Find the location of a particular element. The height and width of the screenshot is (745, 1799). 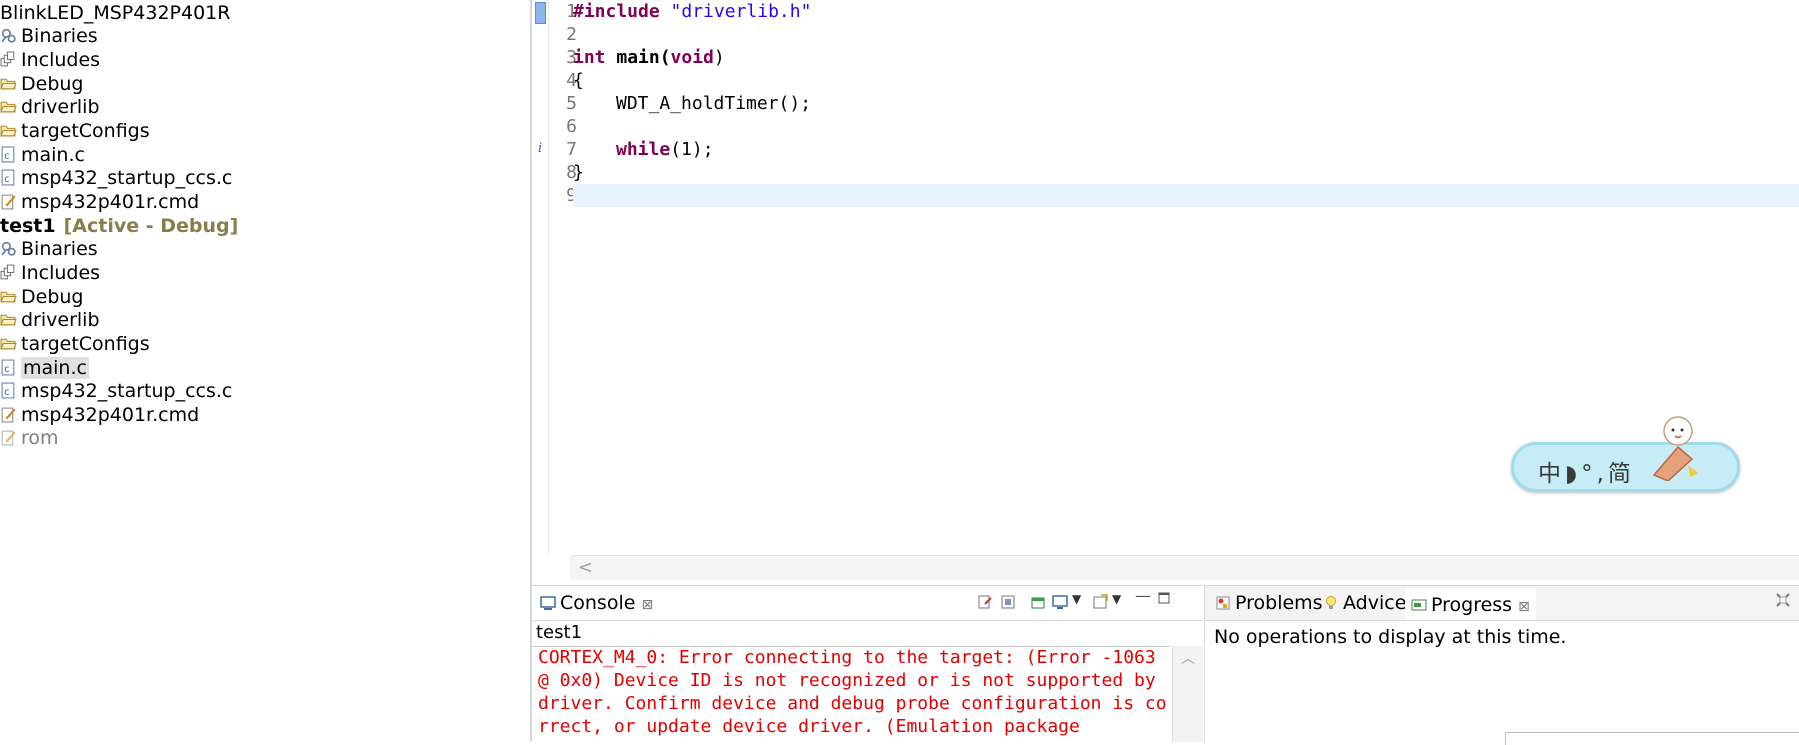

remove-all-finished-icon is located at coordinates (1783, 600).